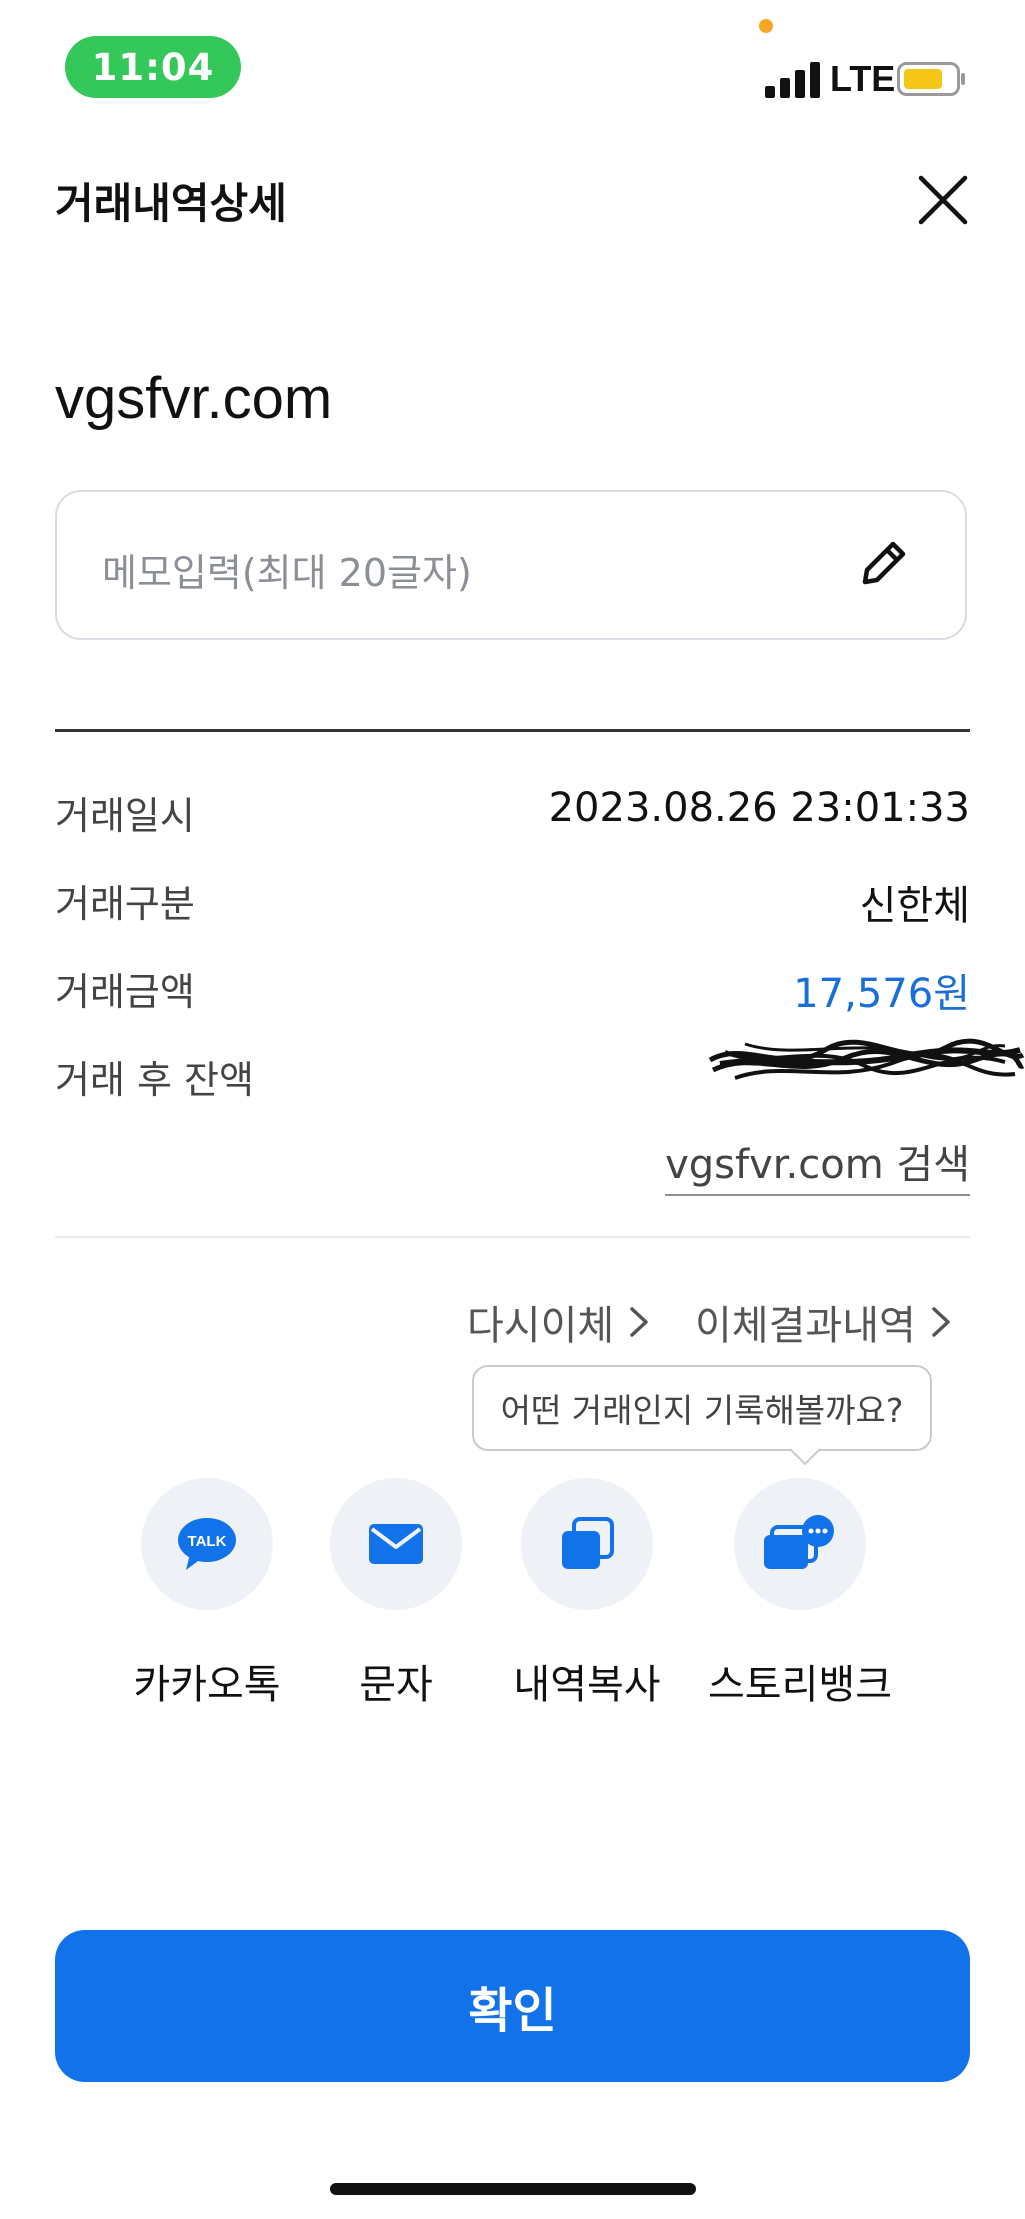  What do you see at coordinates (287, 573) in the screenshot?
I see `memo-placeholder: 메모입력(최대 20글자)` at bounding box center [287, 573].